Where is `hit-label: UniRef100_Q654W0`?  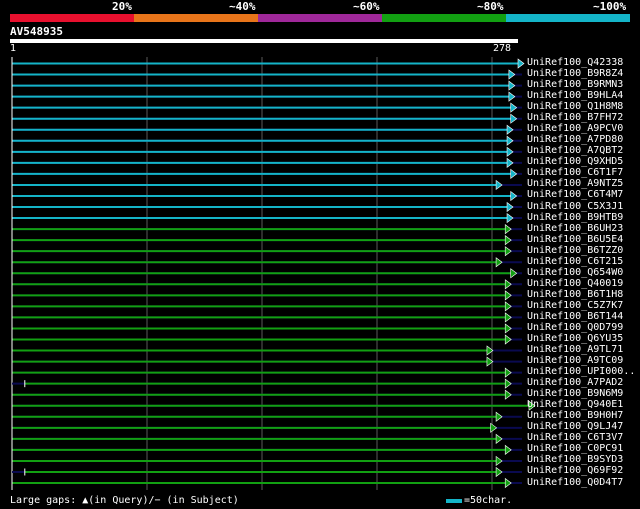
hit-label: UniRef100_Q654W0 is located at coordinates (575, 272).